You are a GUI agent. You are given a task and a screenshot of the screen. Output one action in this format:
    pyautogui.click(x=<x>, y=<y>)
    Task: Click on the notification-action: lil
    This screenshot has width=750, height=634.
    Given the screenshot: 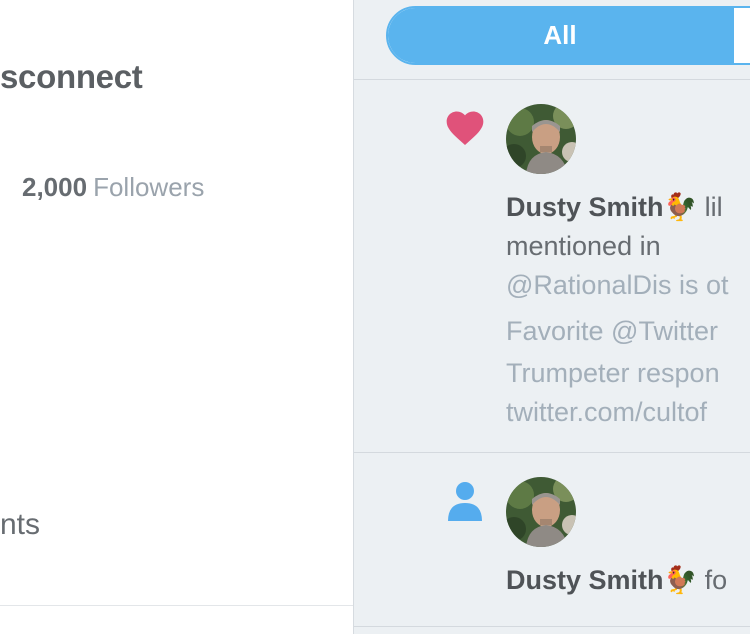 What is the action you would take?
    pyautogui.click(x=710, y=207)
    